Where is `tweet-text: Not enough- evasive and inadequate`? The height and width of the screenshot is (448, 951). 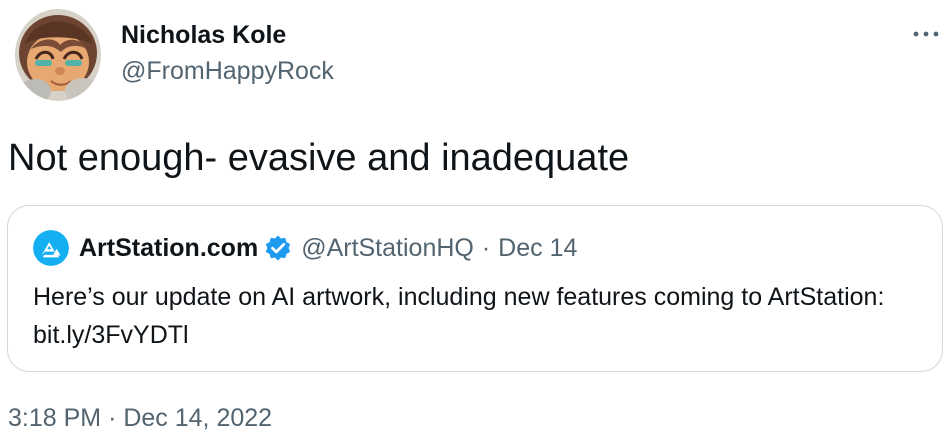
tweet-text: Not enough- evasive and inadequate is located at coordinates (319, 158).